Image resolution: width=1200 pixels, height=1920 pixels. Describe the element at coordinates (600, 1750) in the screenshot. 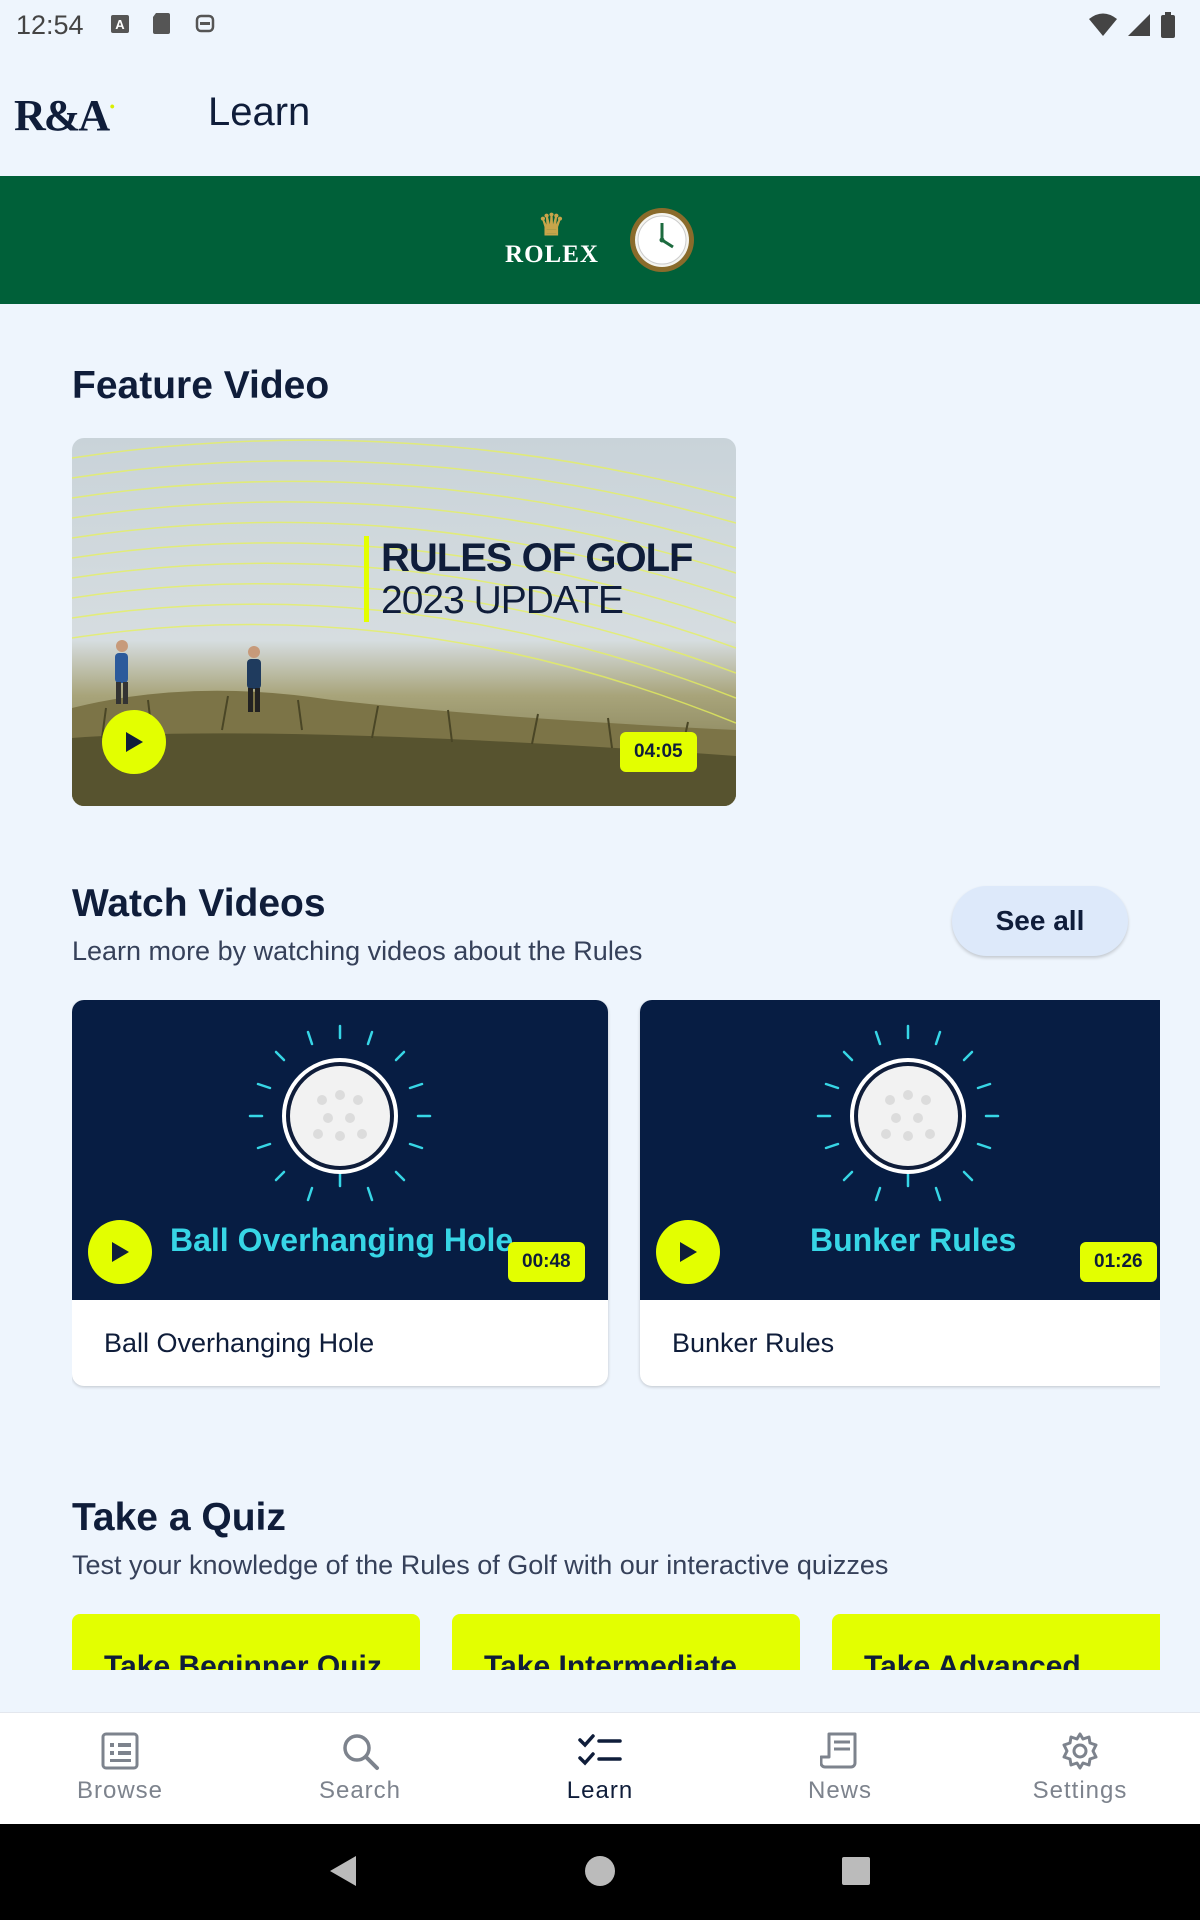

I see `learn-icon` at that location.